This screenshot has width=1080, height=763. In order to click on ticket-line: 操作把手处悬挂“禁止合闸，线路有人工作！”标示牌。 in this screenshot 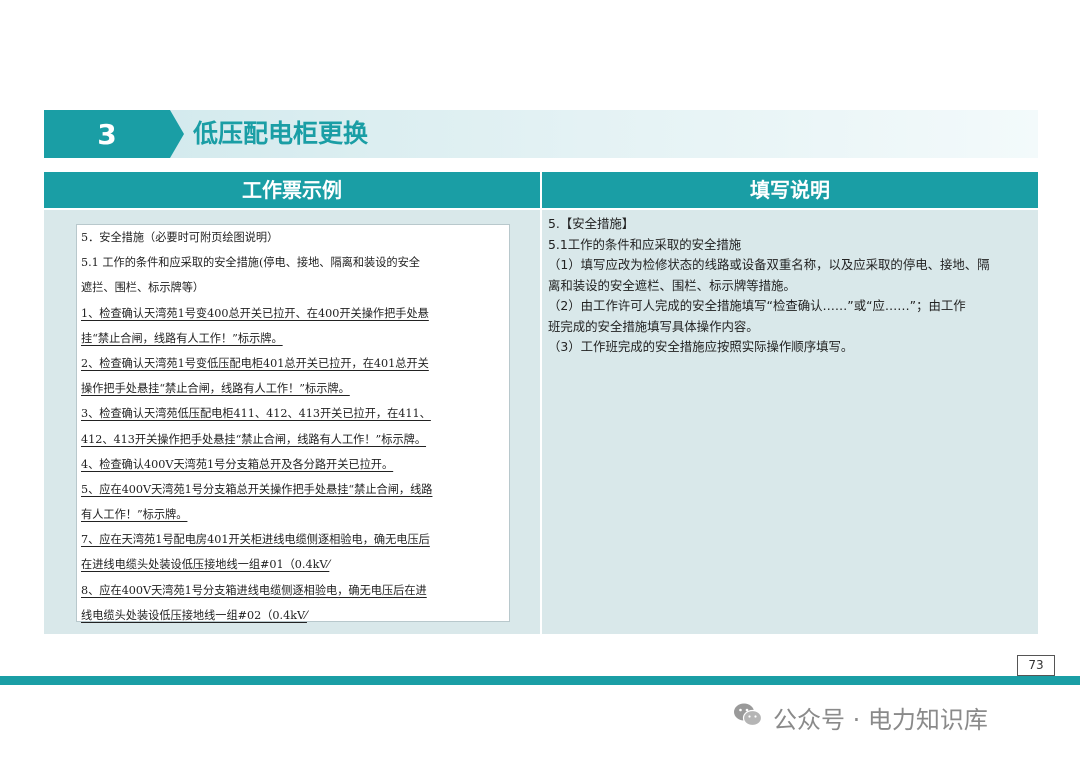, I will do `click(215, 389)`.